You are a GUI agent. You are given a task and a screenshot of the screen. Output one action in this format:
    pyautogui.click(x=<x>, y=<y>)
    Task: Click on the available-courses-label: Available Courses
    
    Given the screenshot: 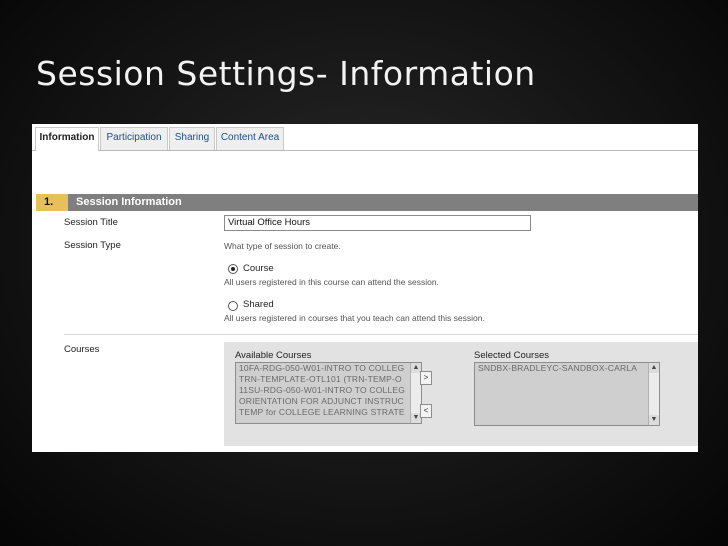 What is the action you would take?
    pyautogui.click(x=273, y=355)
    